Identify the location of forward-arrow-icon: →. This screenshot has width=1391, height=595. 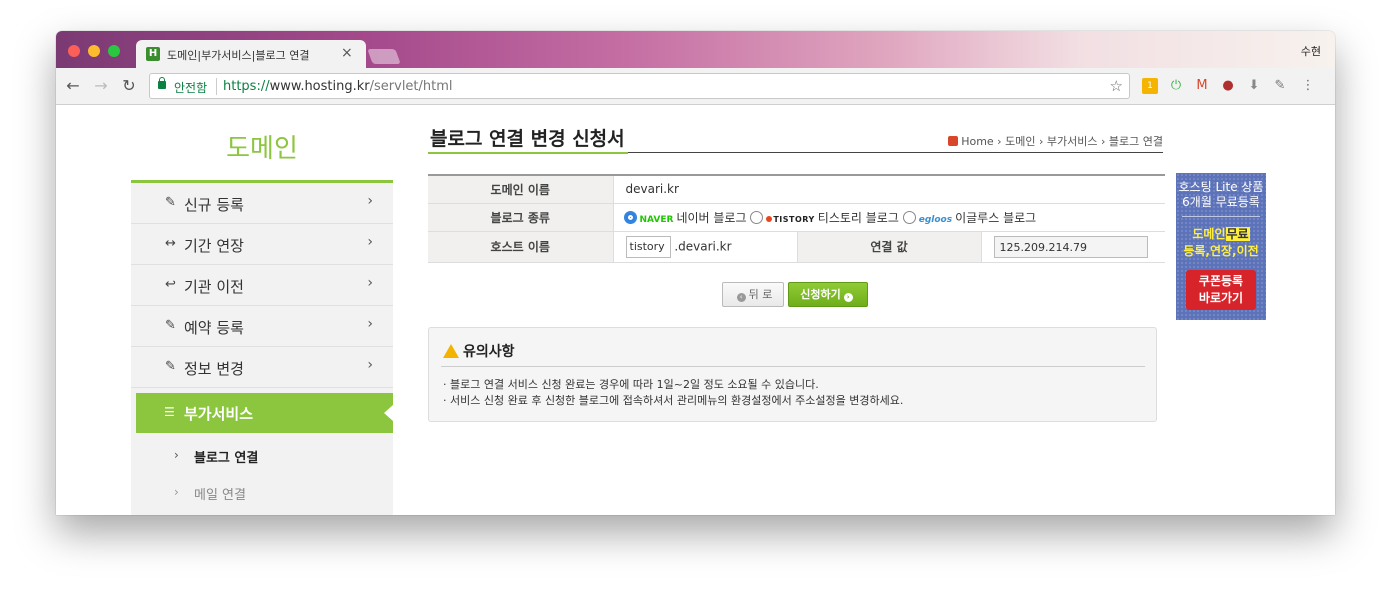
(101, 86).